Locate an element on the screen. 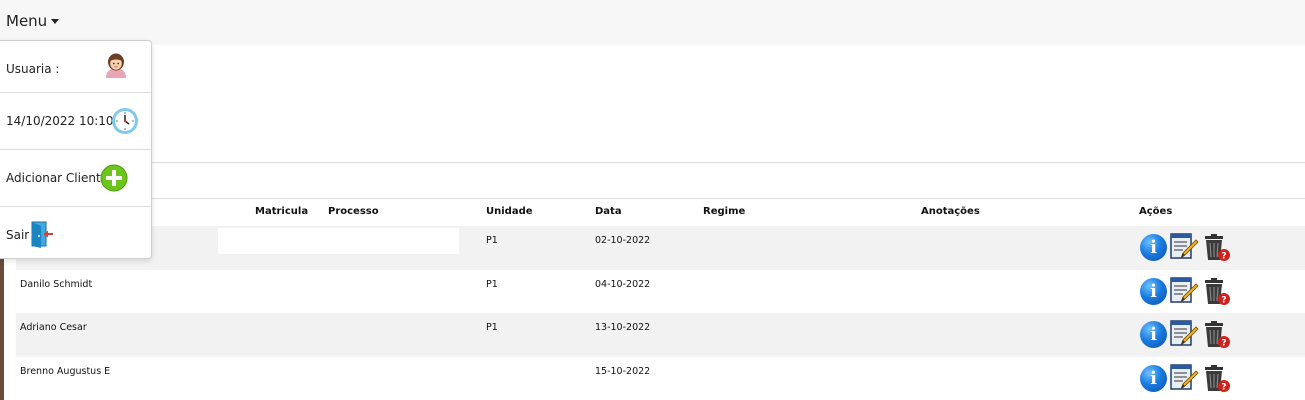  table-row: Danilo Schmidt P1 04-10-2022 i ? is located at coordinates (660, 291).